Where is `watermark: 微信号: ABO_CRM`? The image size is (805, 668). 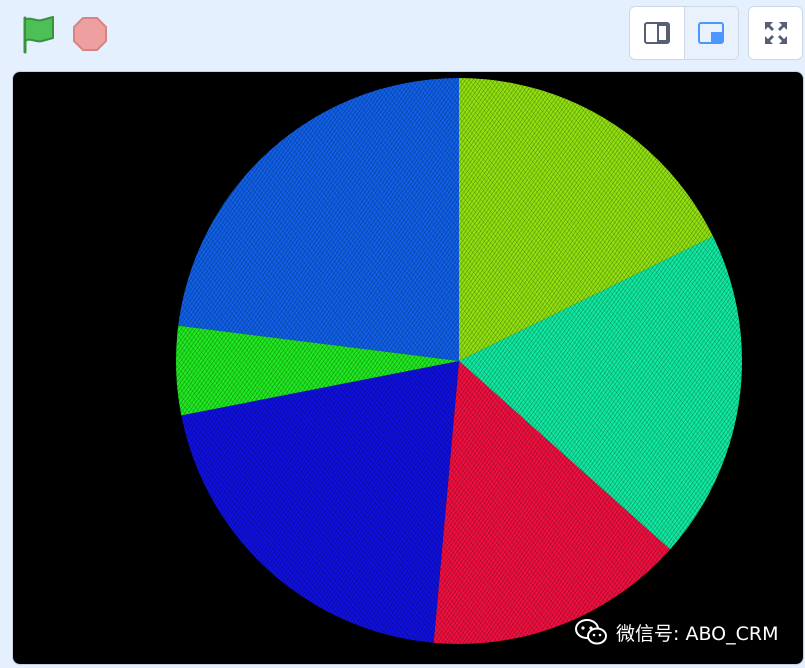 watermark: 微信号: ABO_CRM is located at coordinates (676, 632).